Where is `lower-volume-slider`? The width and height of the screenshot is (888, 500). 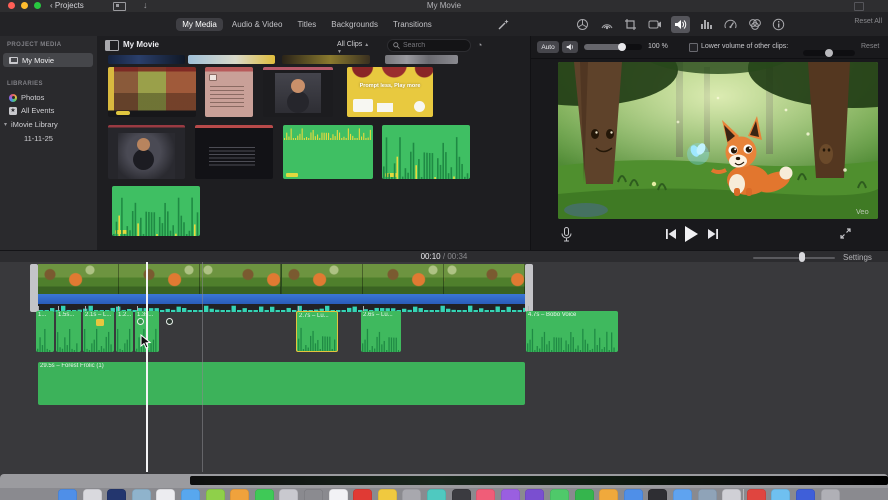
lower-volume-slider is located at coordinates (829, 53).